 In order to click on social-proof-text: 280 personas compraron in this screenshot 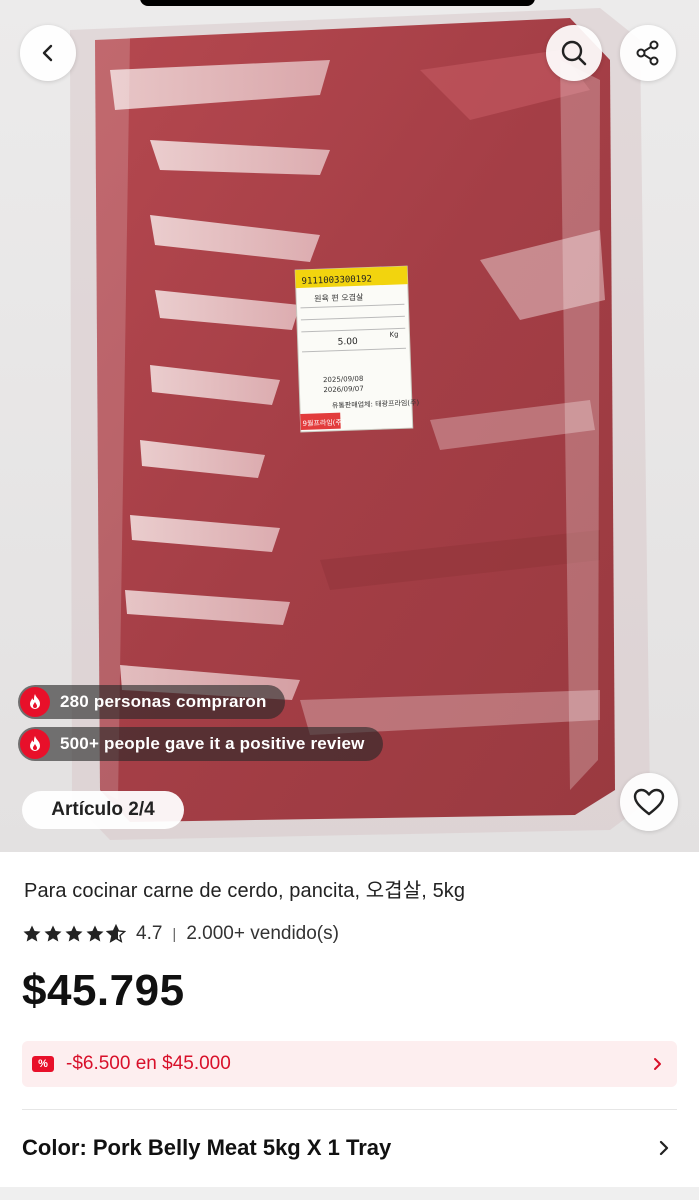, I will do `click(163, 701)`.